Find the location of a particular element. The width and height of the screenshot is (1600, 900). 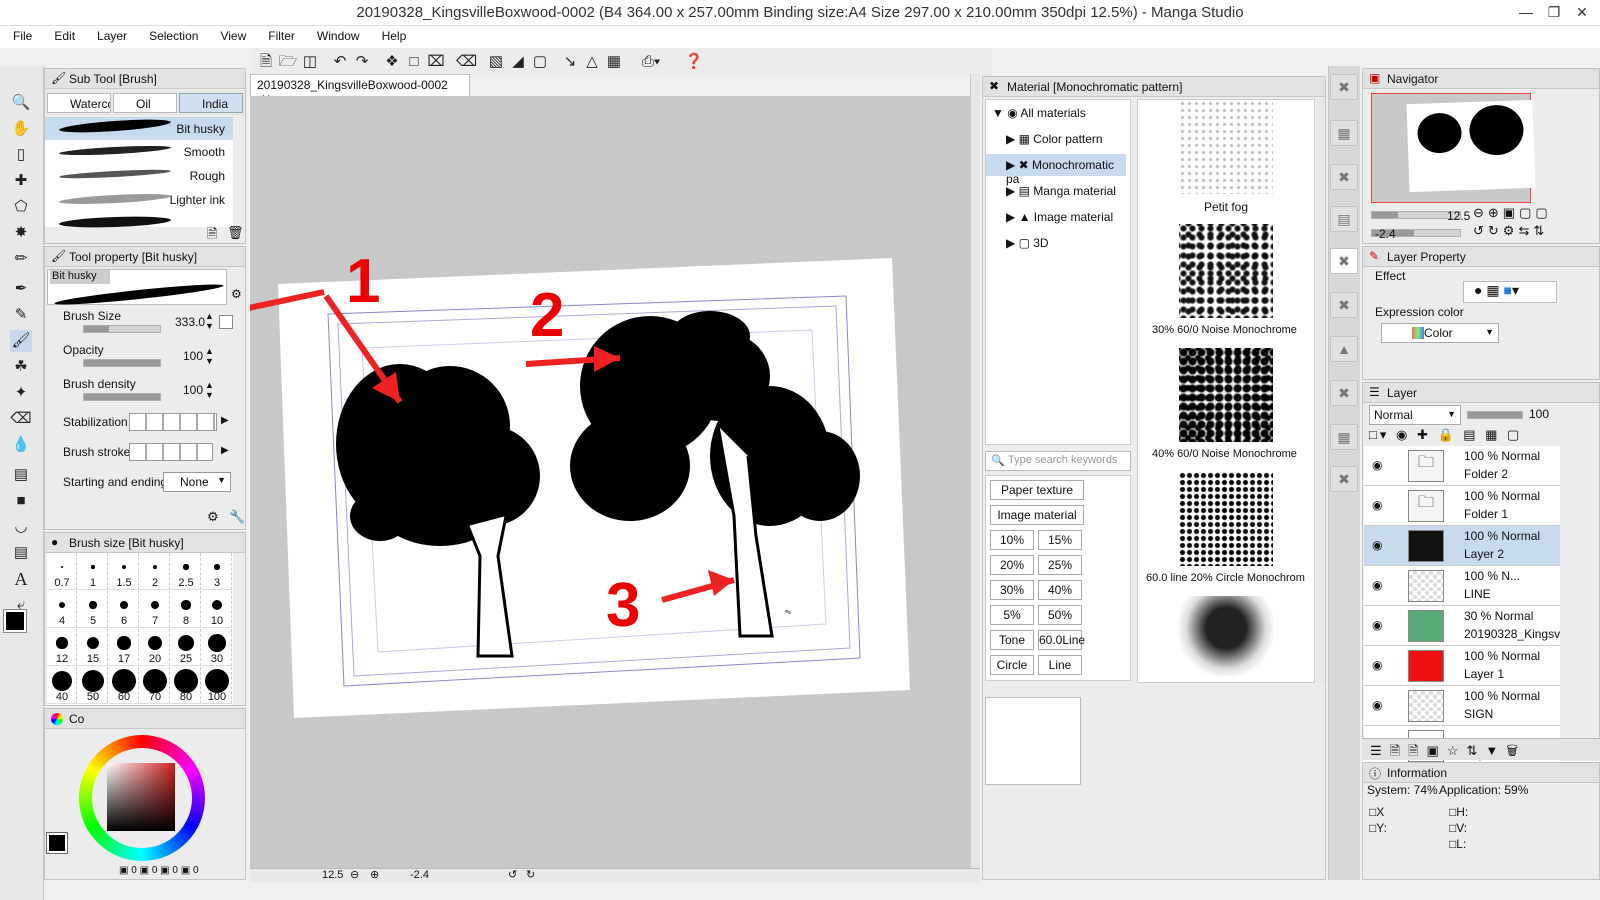

brush-size-option: 25 is located at coordinates (186, 647).